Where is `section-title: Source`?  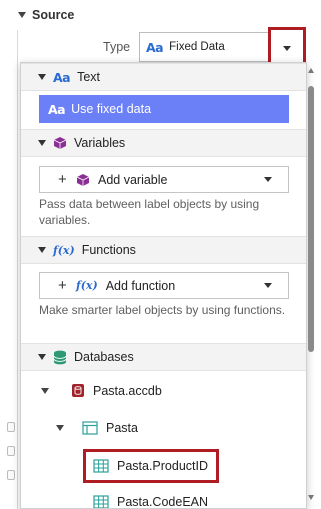
section-title: Source is located at coordinates (53, 15).